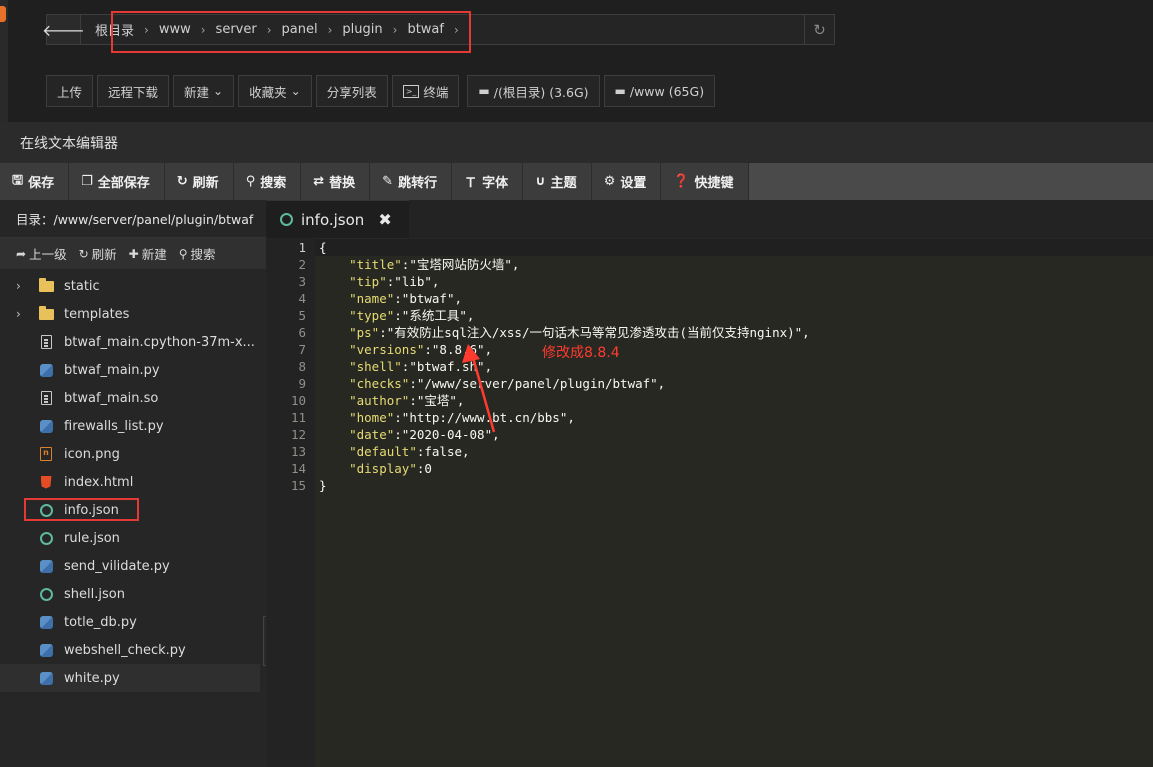 The width and height of the screenshot is (1153, 767). What do you see at coordinates (130, 286) in the screenshot?
I see `file-item: › static` at bounding box center [130, 286].